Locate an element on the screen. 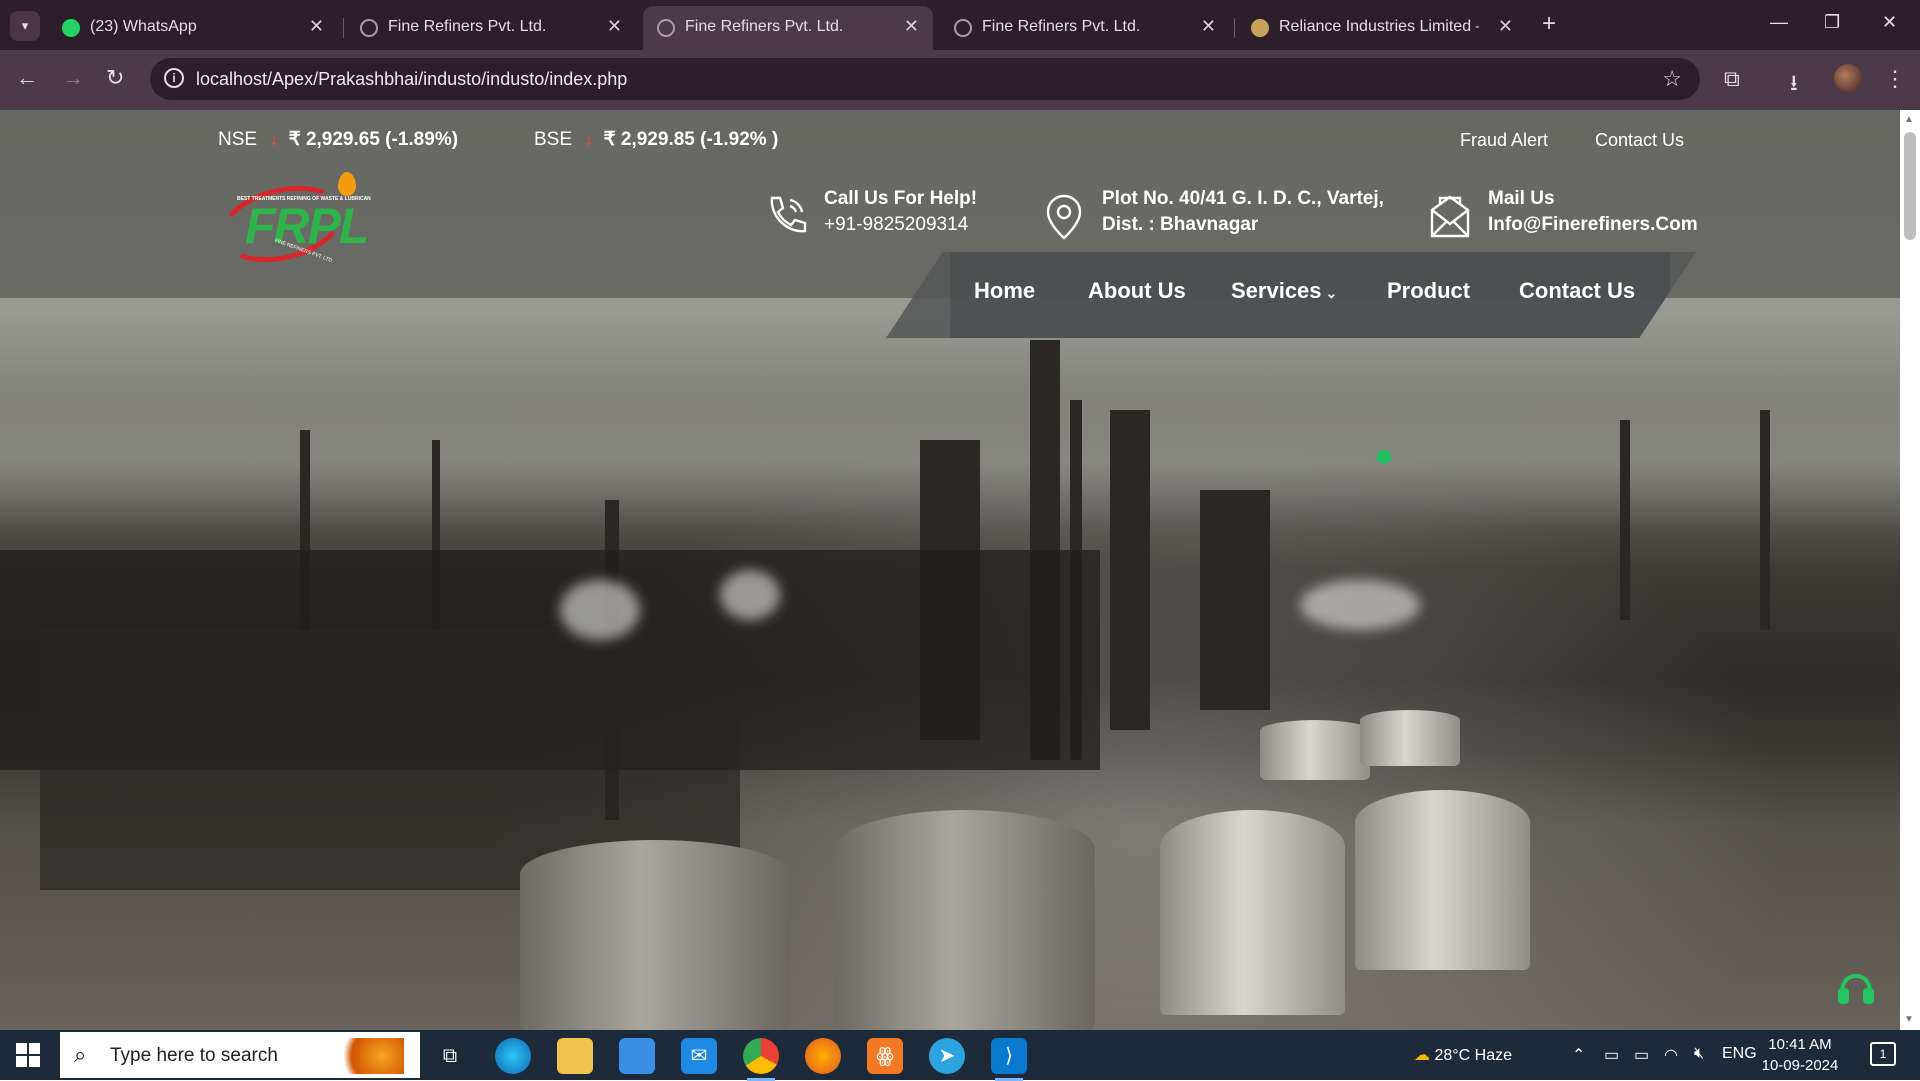 The height and width of the screenshot is (1081, 1920). nse-value: ₹ 2,929.65 (-1.89%) is located at coordinates (373, 139).